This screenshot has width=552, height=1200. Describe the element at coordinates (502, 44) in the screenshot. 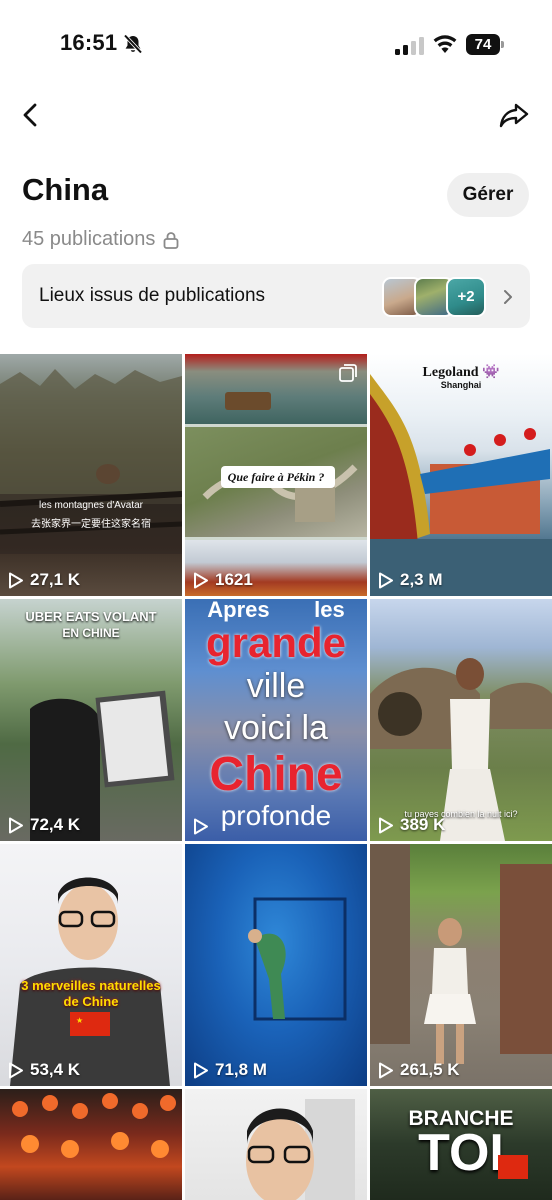

I see `battery-tip` at that location.